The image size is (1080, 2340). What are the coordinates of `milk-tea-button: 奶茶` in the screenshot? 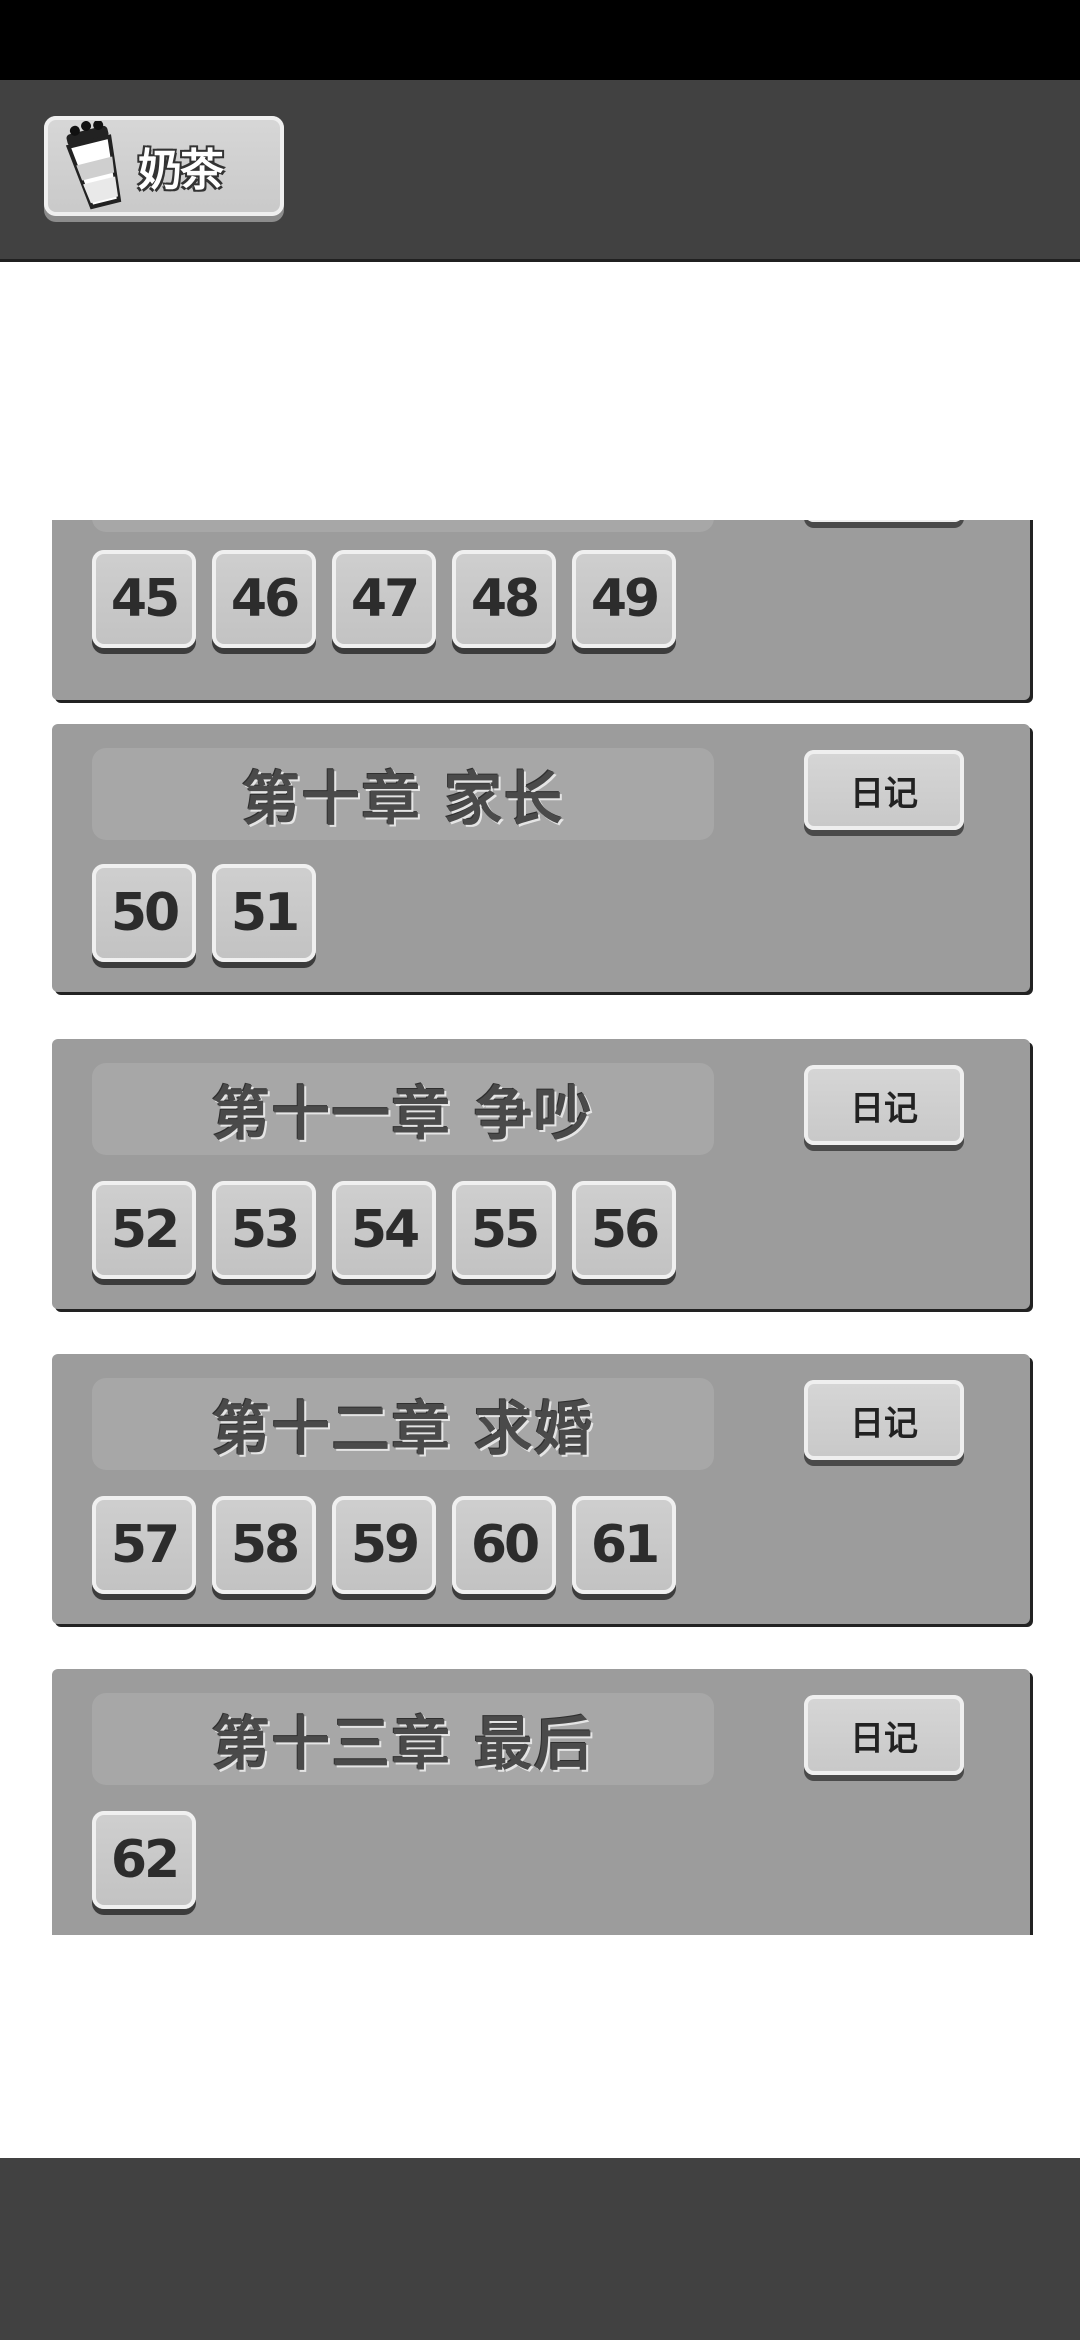 It's located at (164, 166).